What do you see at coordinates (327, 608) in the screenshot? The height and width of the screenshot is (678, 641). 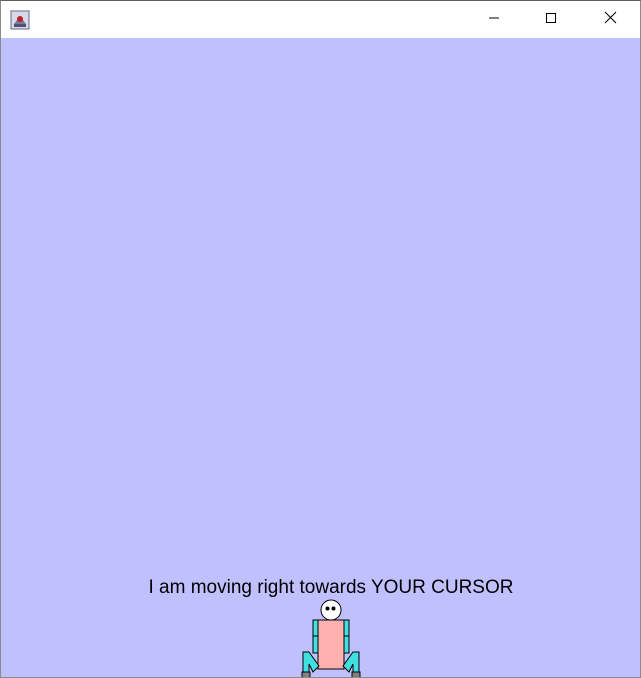 I see `robot-eye-left` at bounding box center [327, 608].